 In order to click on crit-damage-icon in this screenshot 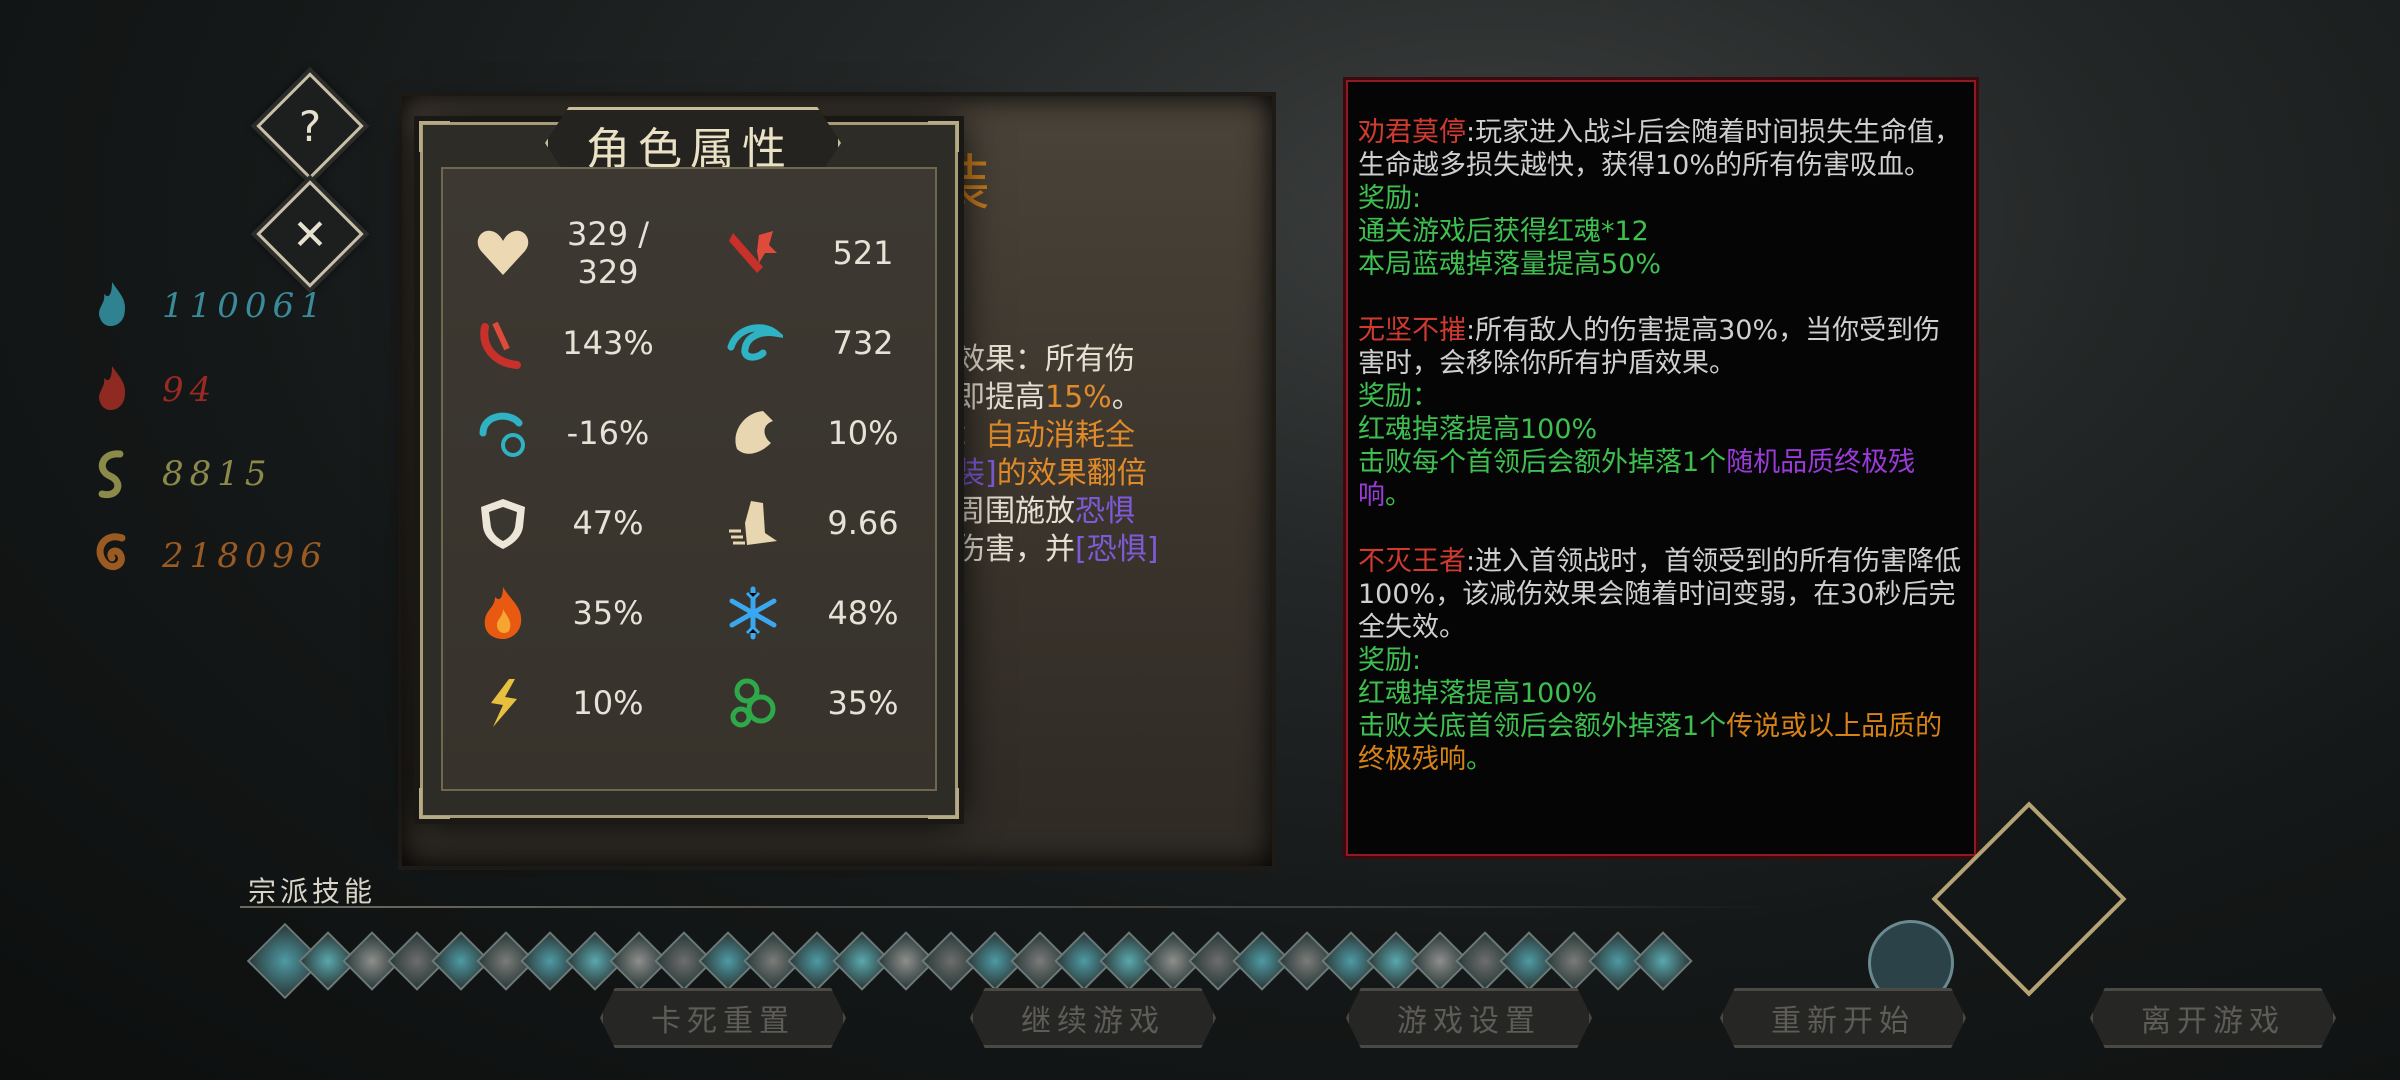, I will do `click(755, 342)`.